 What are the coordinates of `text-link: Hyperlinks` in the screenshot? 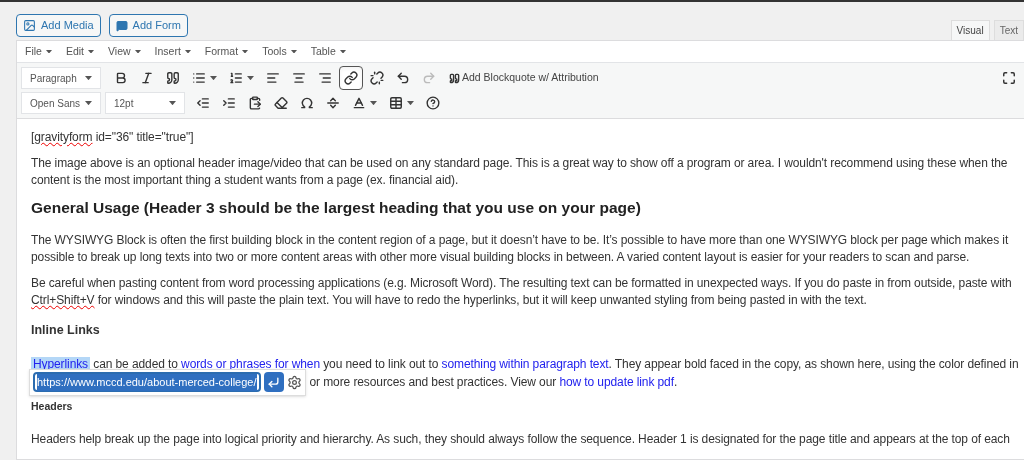 It's located at (61, 363).